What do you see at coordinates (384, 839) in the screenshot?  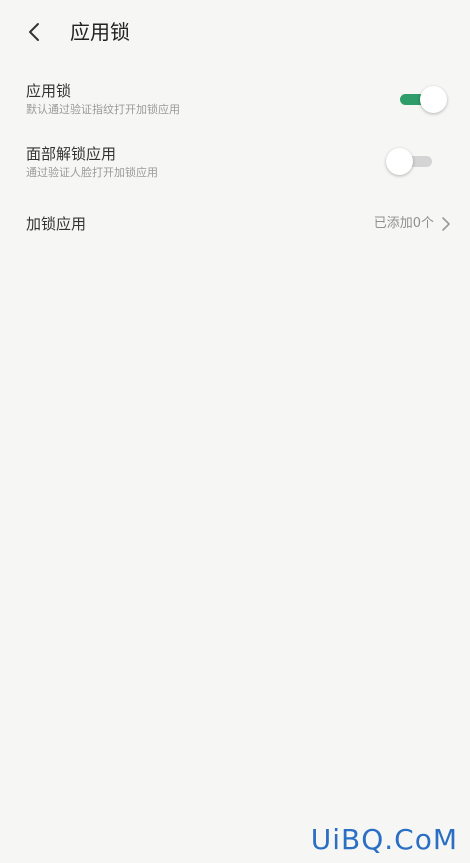 I see `watermark: UiBQ.CoM` at bounding box center [384, 839].